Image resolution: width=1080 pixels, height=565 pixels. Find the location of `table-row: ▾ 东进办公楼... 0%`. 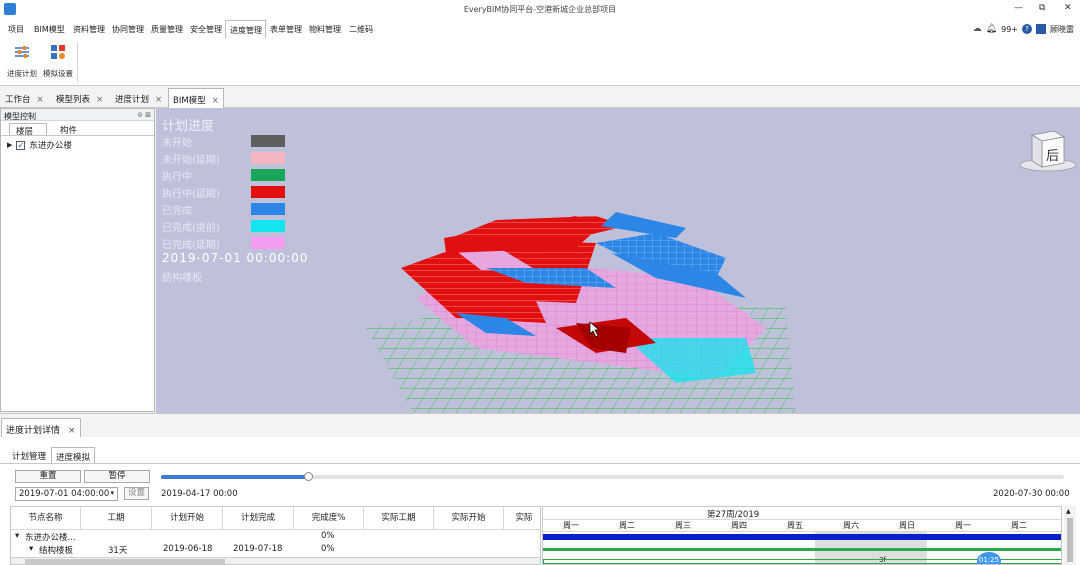

table-row: ▾ 东进办公楼... 0% is located at coordinates (275, 537).